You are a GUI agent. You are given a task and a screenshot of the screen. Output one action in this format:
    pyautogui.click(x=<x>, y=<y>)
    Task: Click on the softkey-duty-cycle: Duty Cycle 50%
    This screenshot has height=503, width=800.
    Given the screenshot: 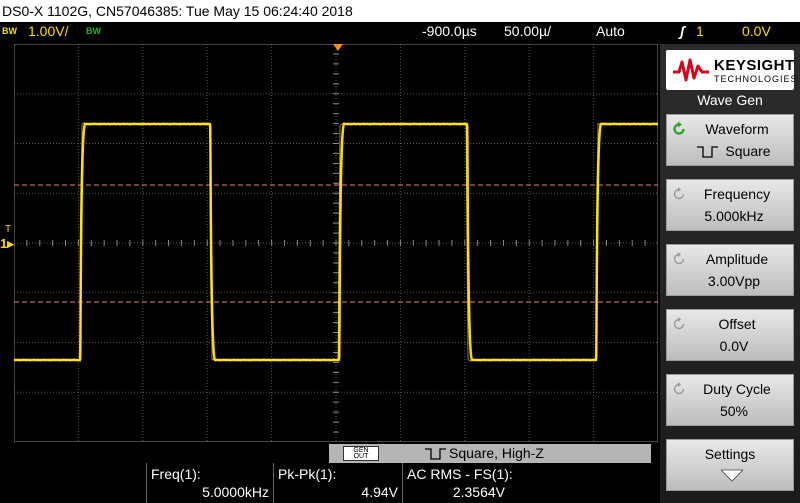 What is the action you would take?
    pyautogui.click(x=730, y=400)
    